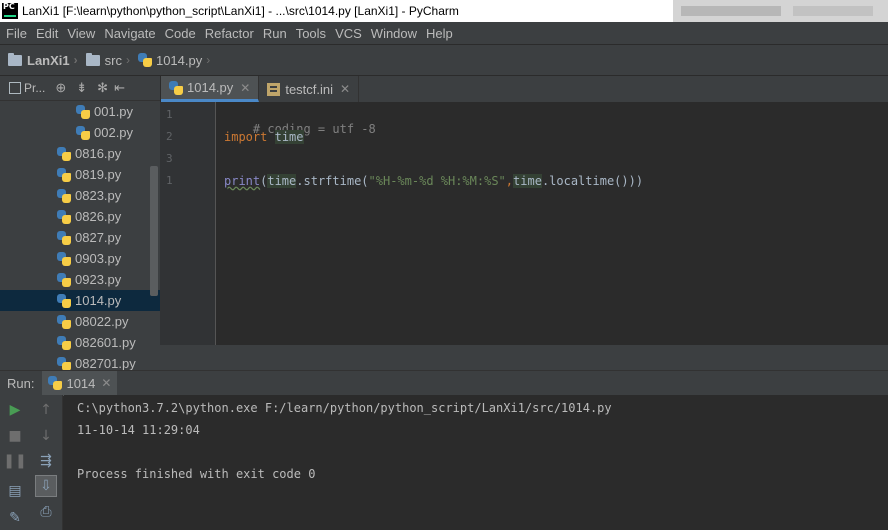 The image size is (888, 530). Describe the element at coordinates (229, 33) in the screenshot. I see `menu-refactor: Refactor` at that location.